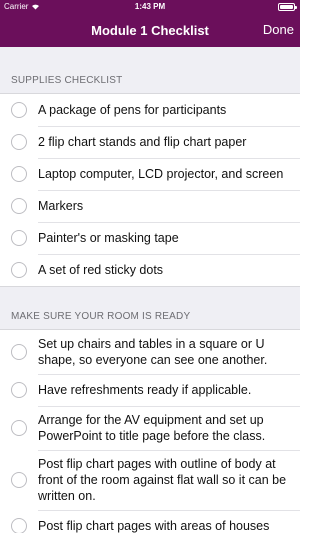  I want to click on section-header-supplies: SUPPLIES CHECKLIST, so click(67, 80).